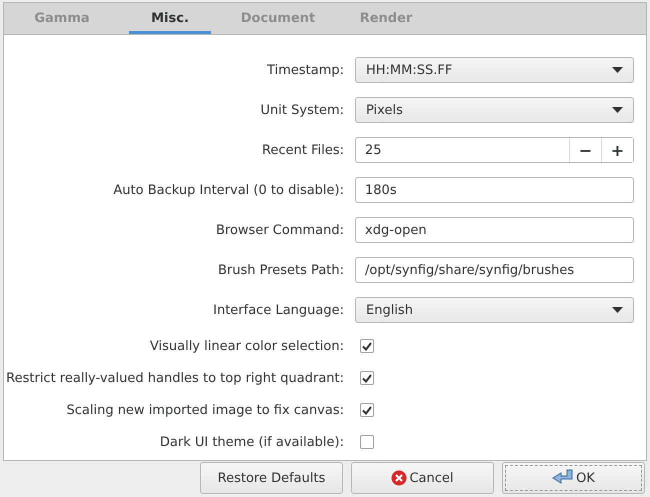 This screenshot has width=650, height=497. Describe the element at coordinates (279, 230) in the screenshot. I see `setting-label: Browser Command:` at that location.